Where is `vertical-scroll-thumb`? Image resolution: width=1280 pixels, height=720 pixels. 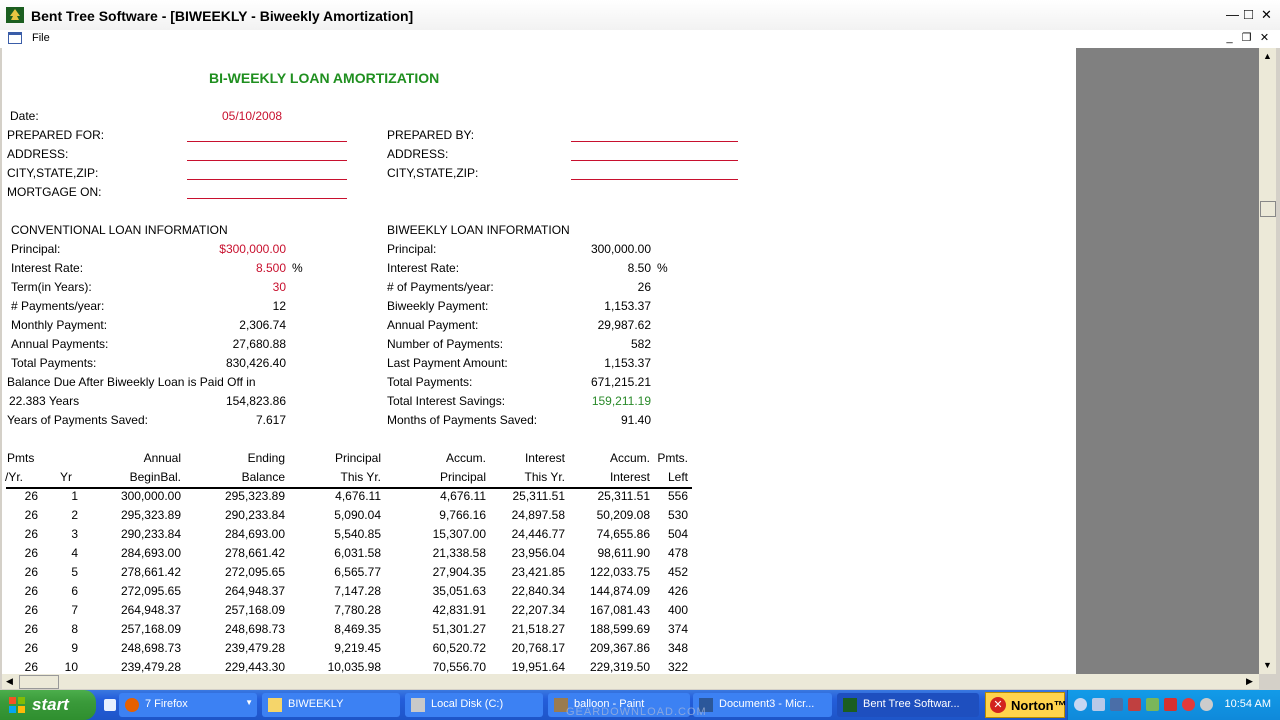
vertical-scroll-thumb is located at coordinates (1268, 209).